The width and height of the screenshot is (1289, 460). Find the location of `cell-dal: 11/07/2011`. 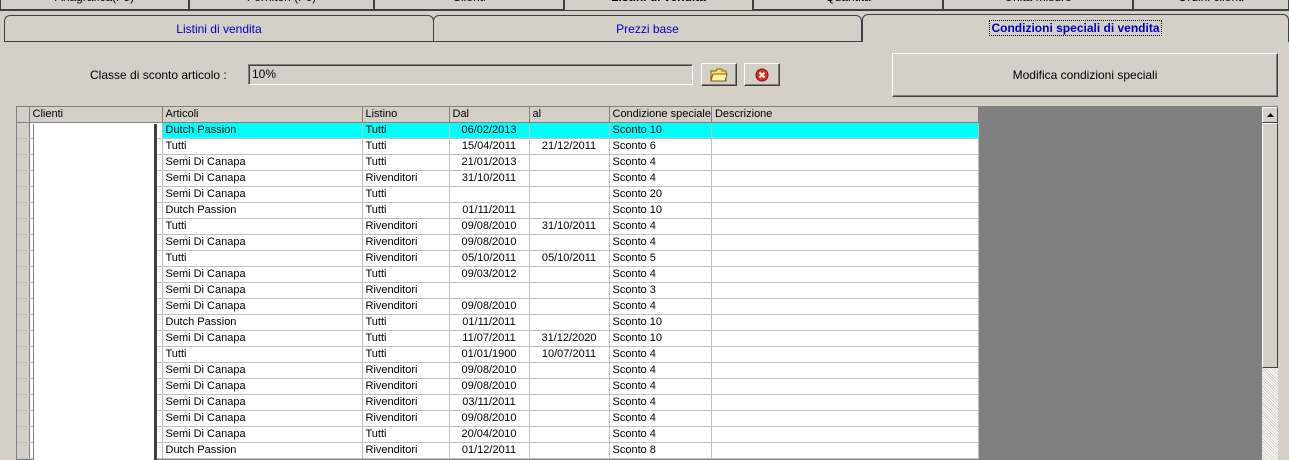

cell-dal: 11/07/2011 is located at coordinates (489, 338).